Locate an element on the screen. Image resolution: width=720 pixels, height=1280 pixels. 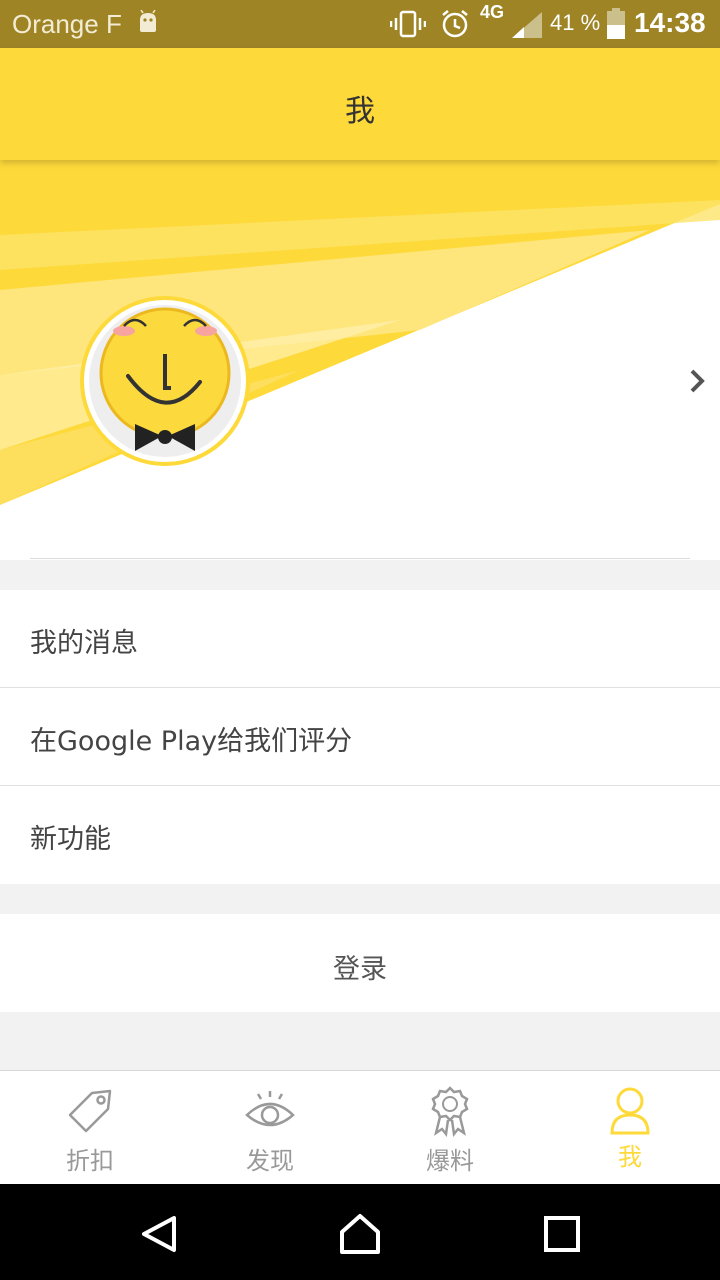
tab-me: 我 is located at coordinates (630, 1128).